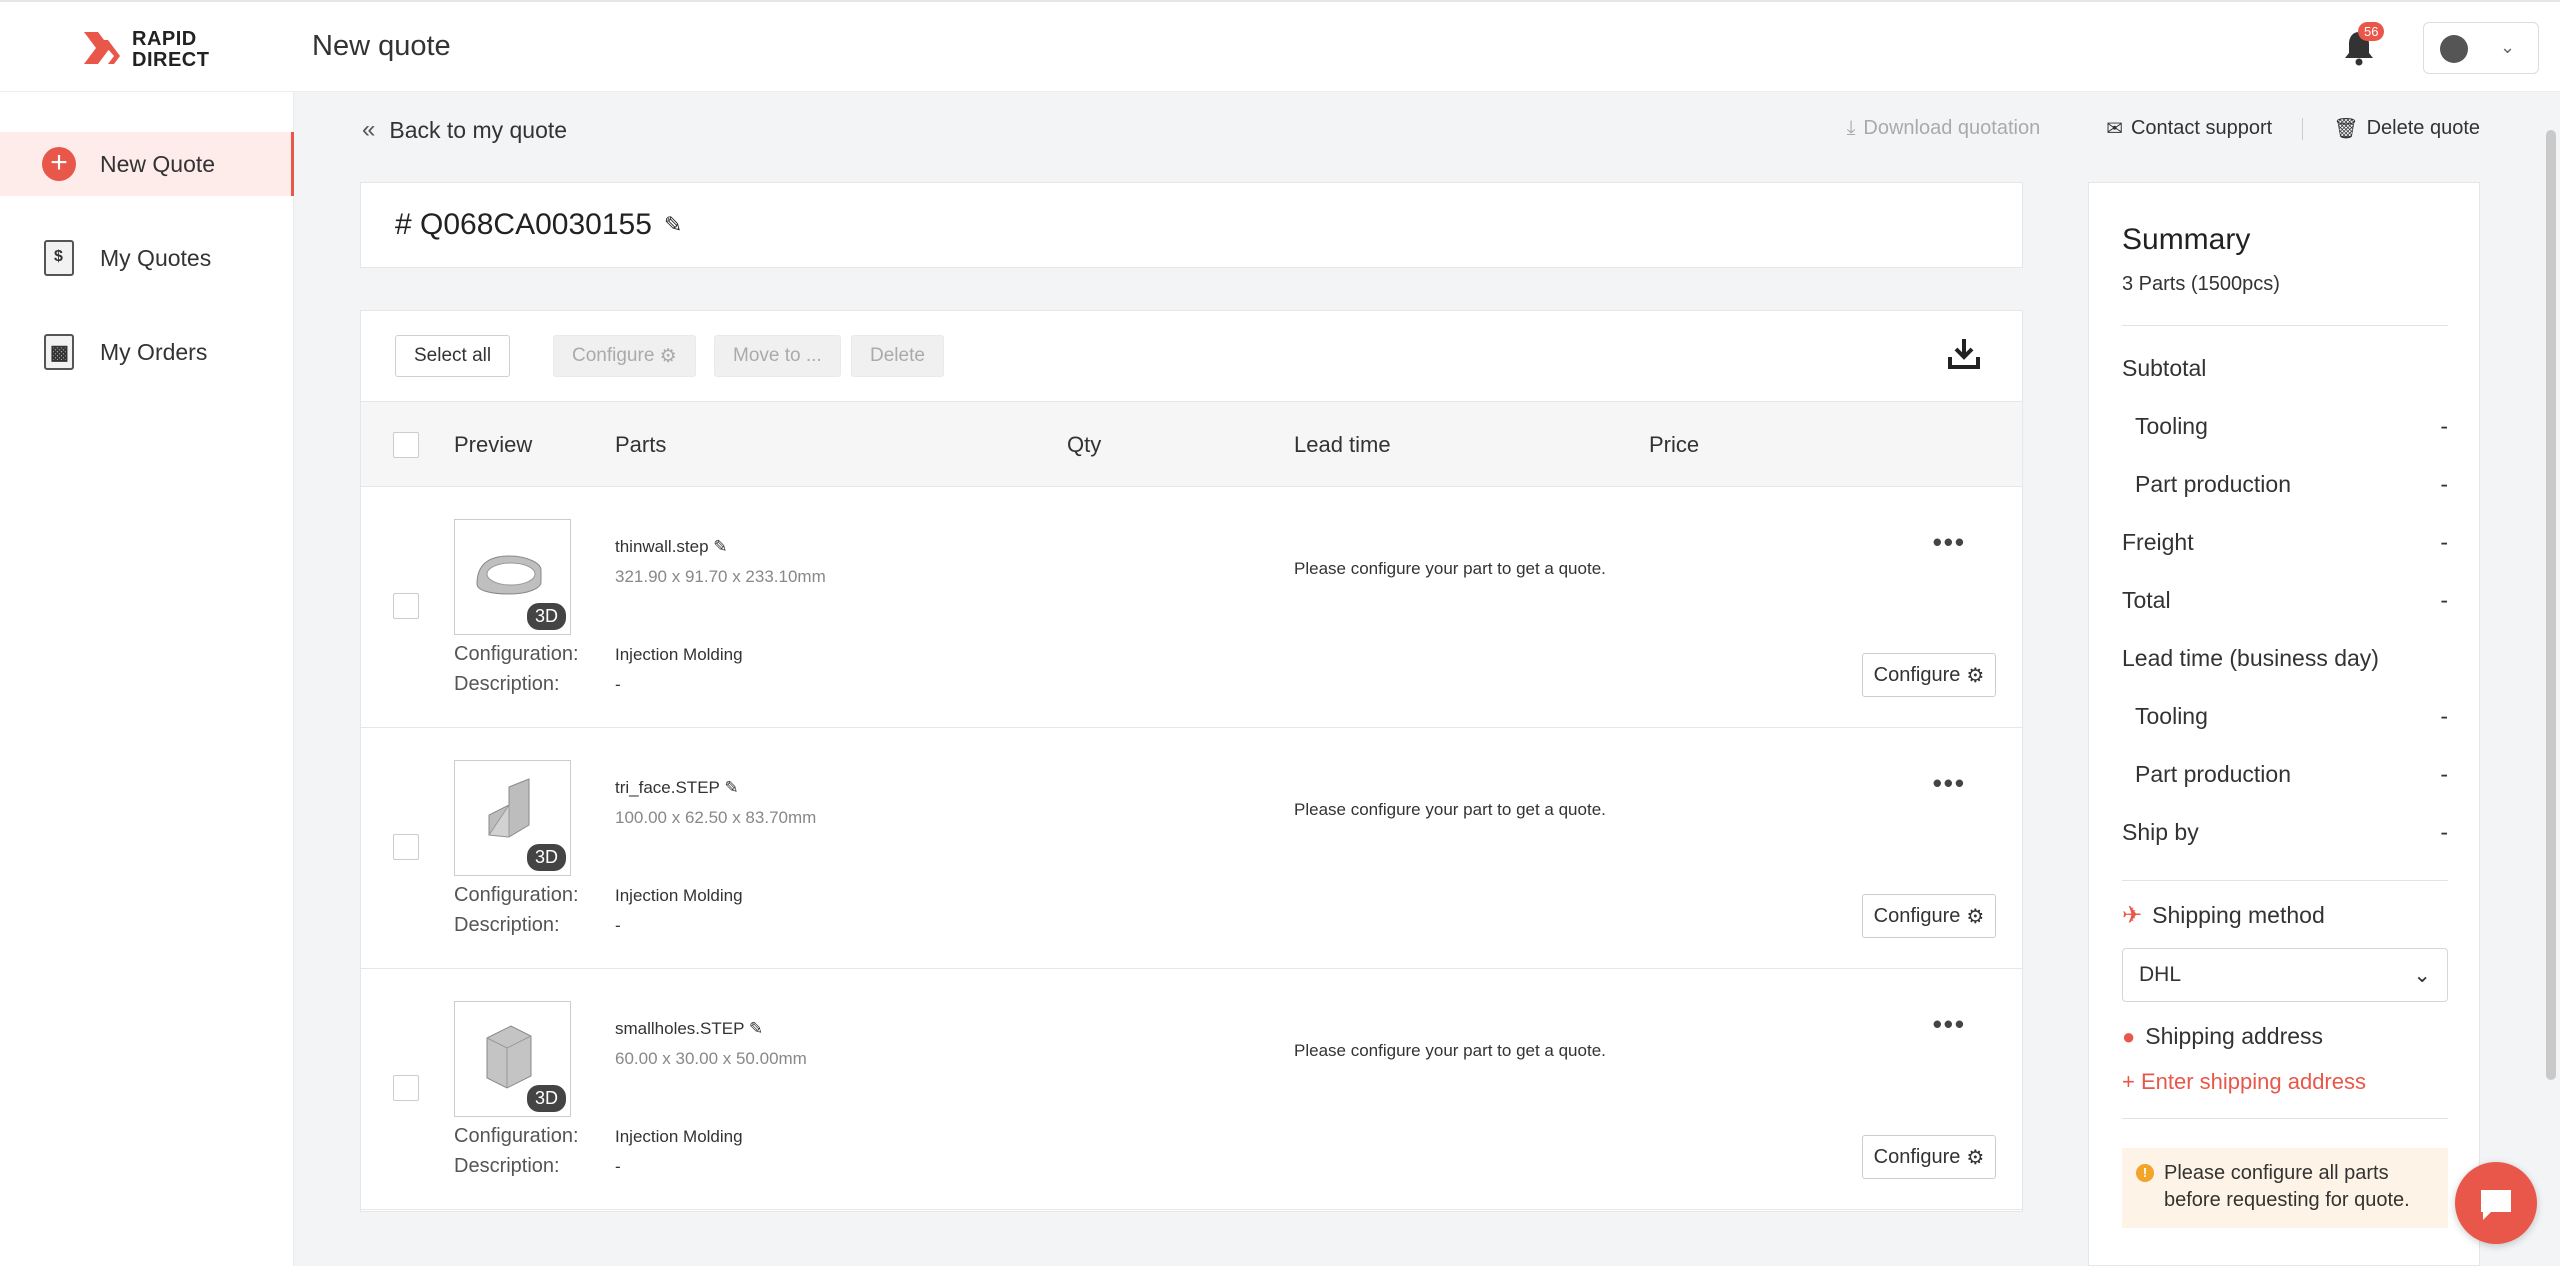  What do you see at coordinates (369, 129) in the screenshot?
I see `double-chevron-left-icon: «` at bounding box center [369, 129].